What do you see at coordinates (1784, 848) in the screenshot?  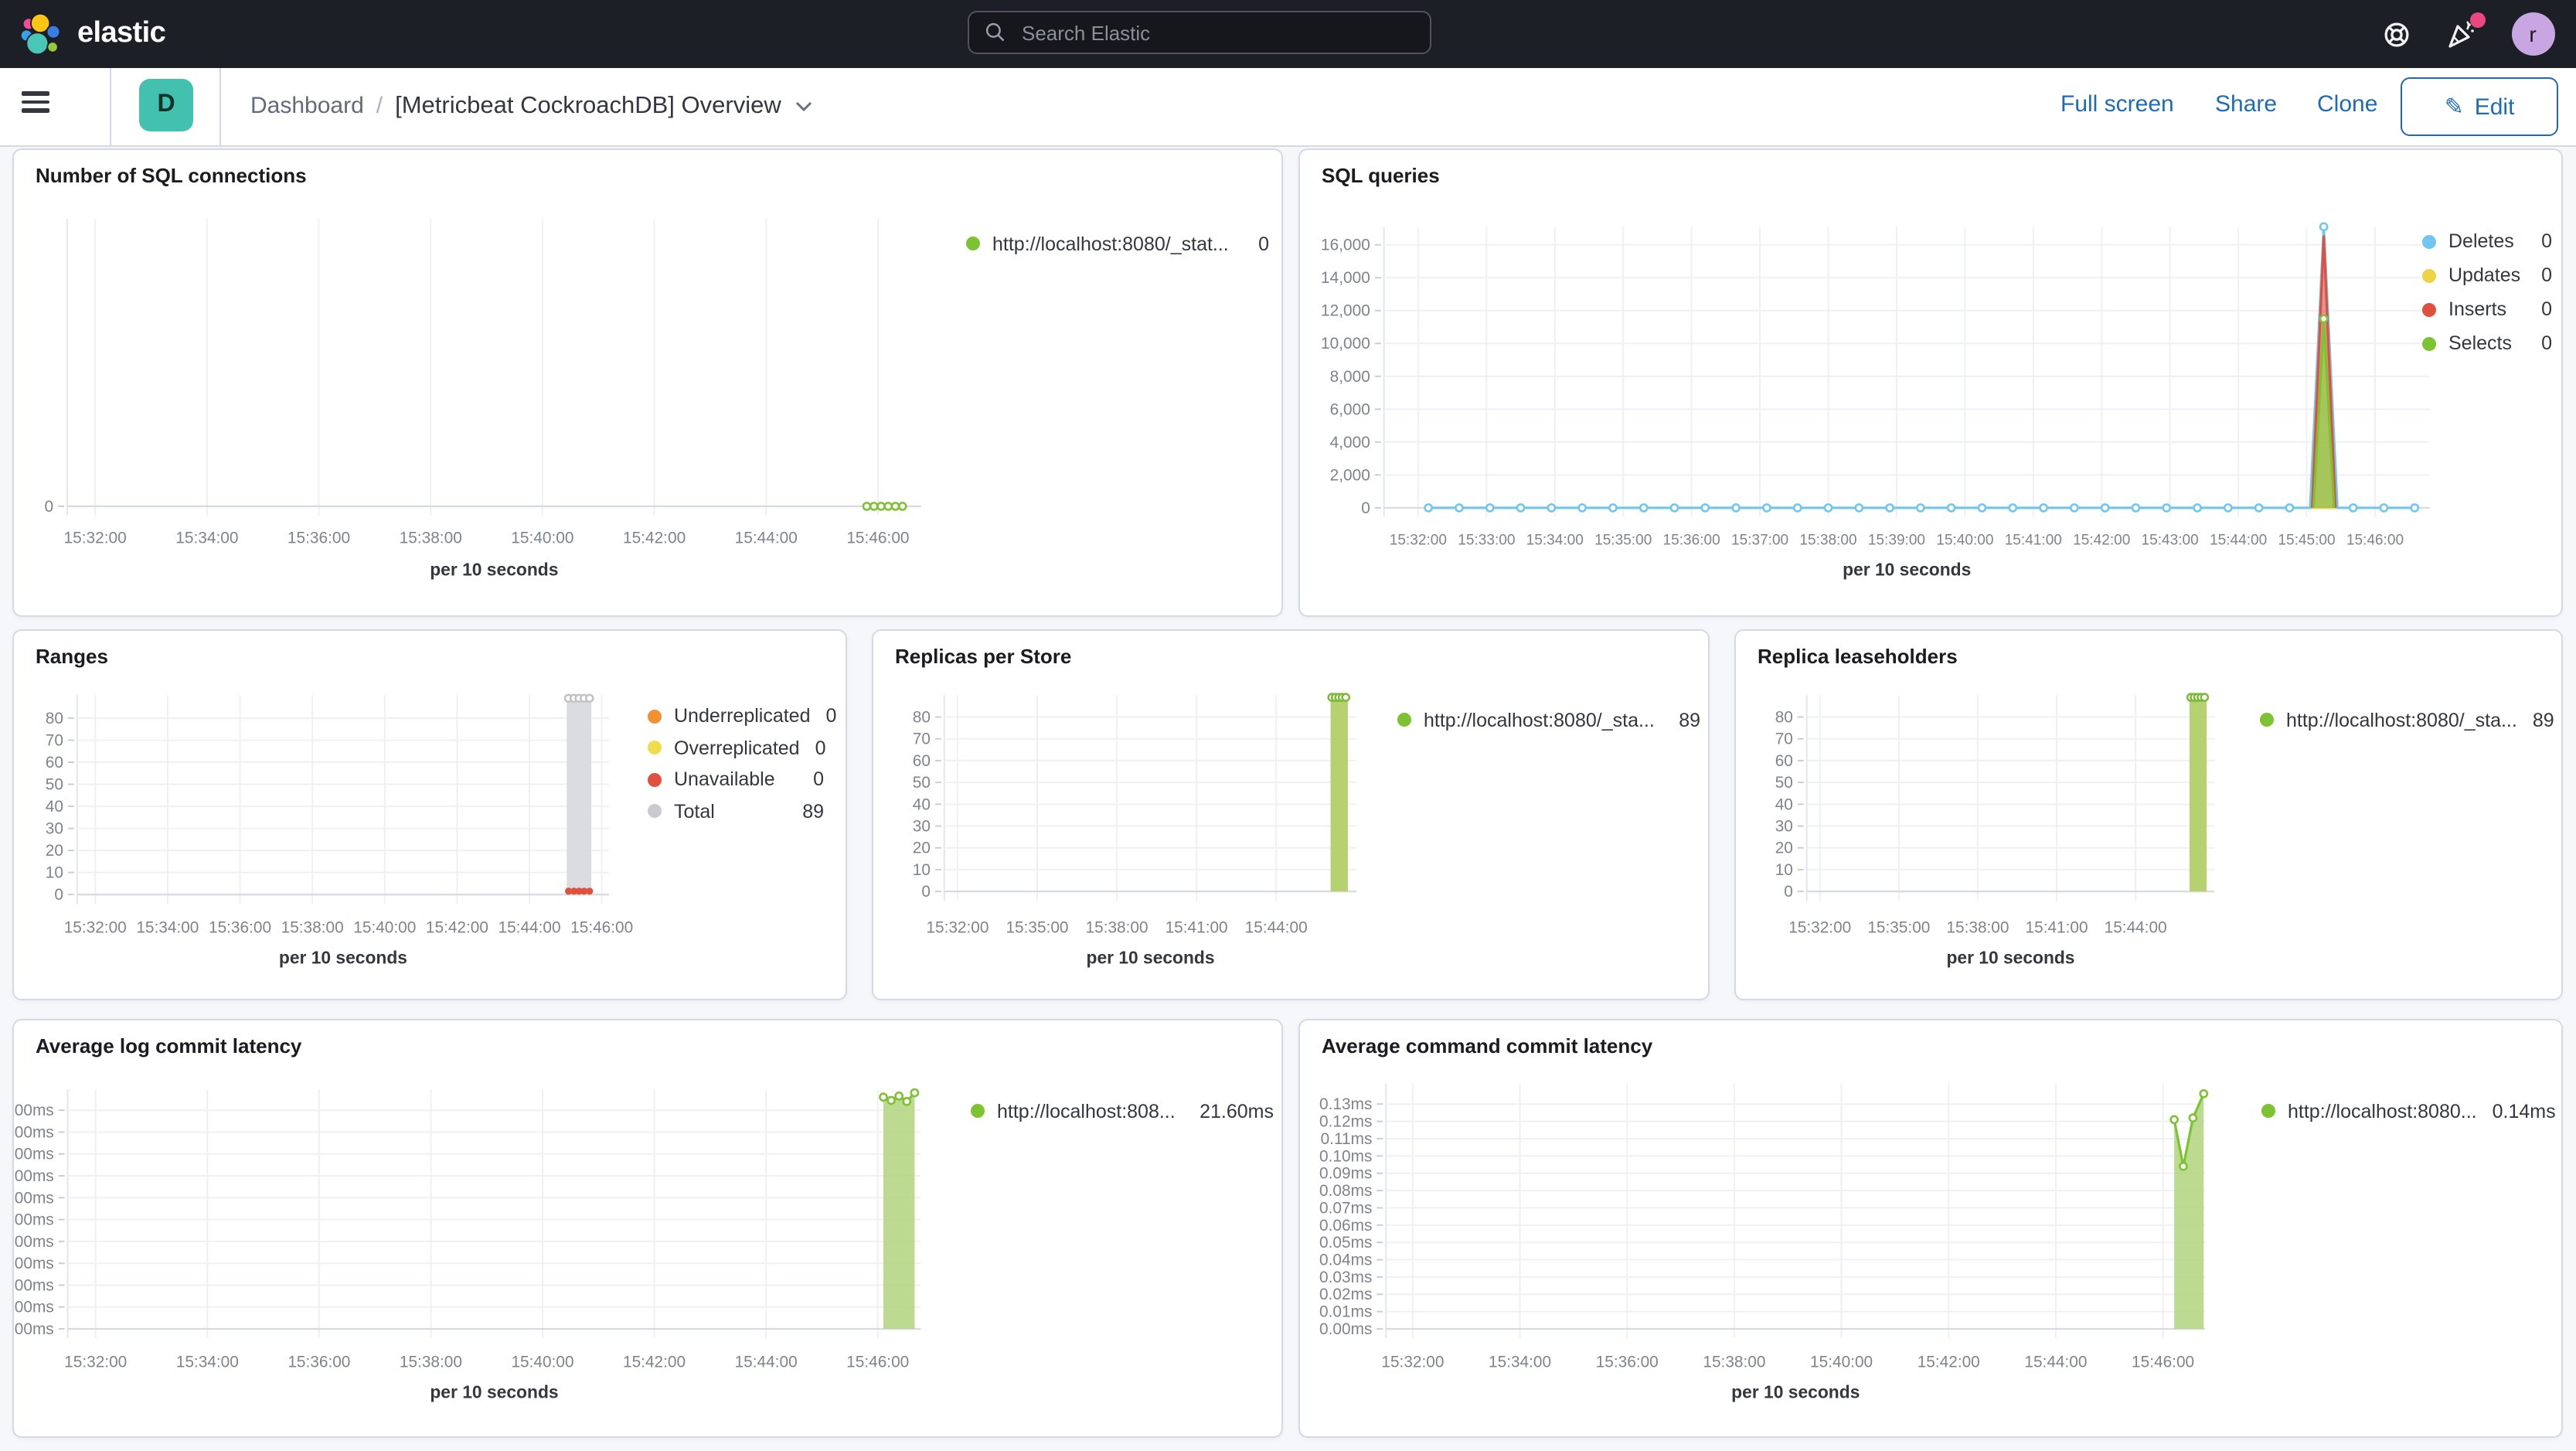 I see `svg-text: 20` at bounding box center [1784, 848].